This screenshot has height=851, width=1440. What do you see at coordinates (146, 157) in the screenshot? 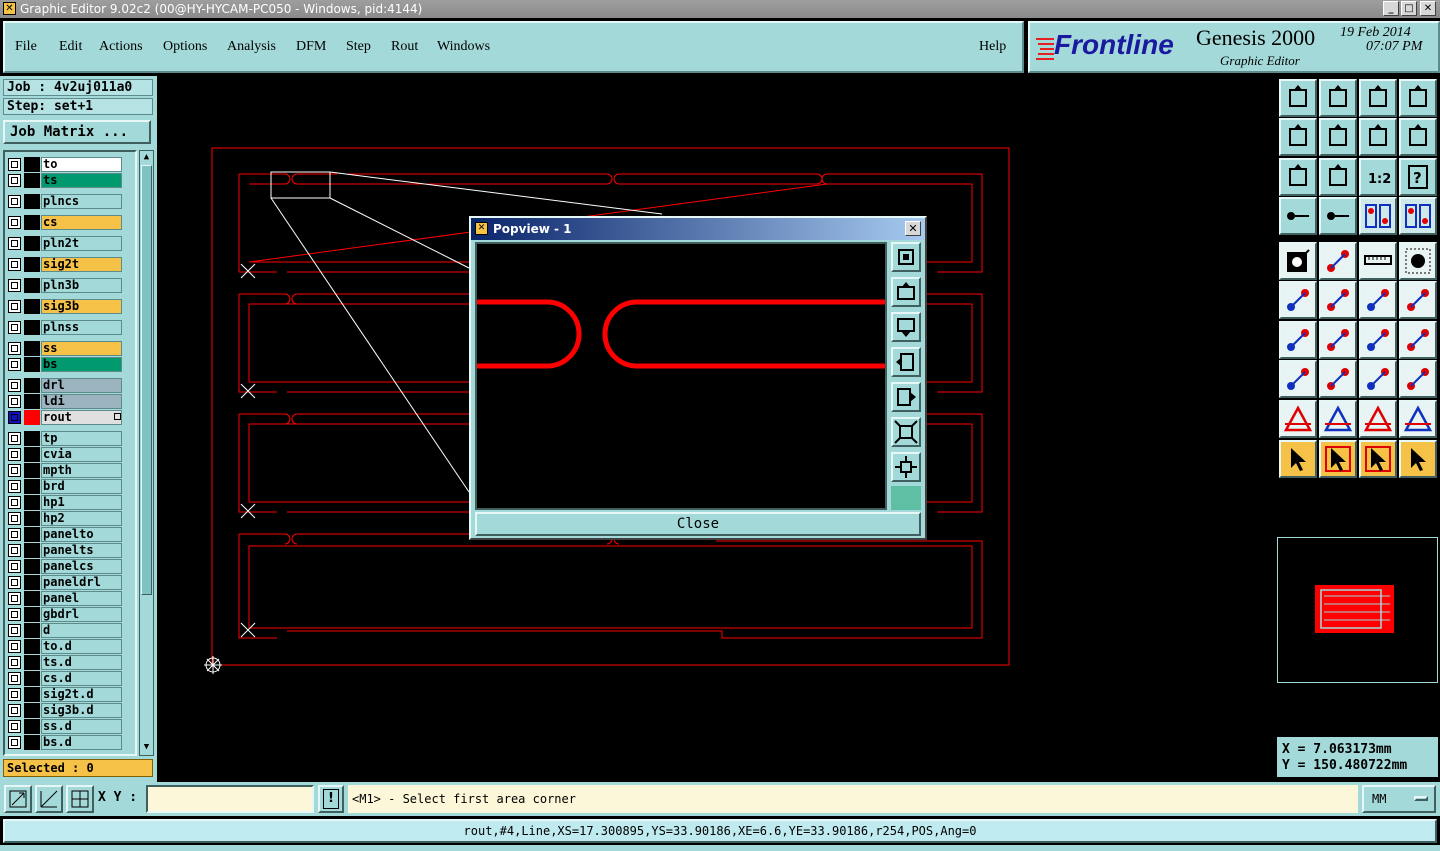
I see `scroll-up-icon: ▲` at bounding box center [146, 157].